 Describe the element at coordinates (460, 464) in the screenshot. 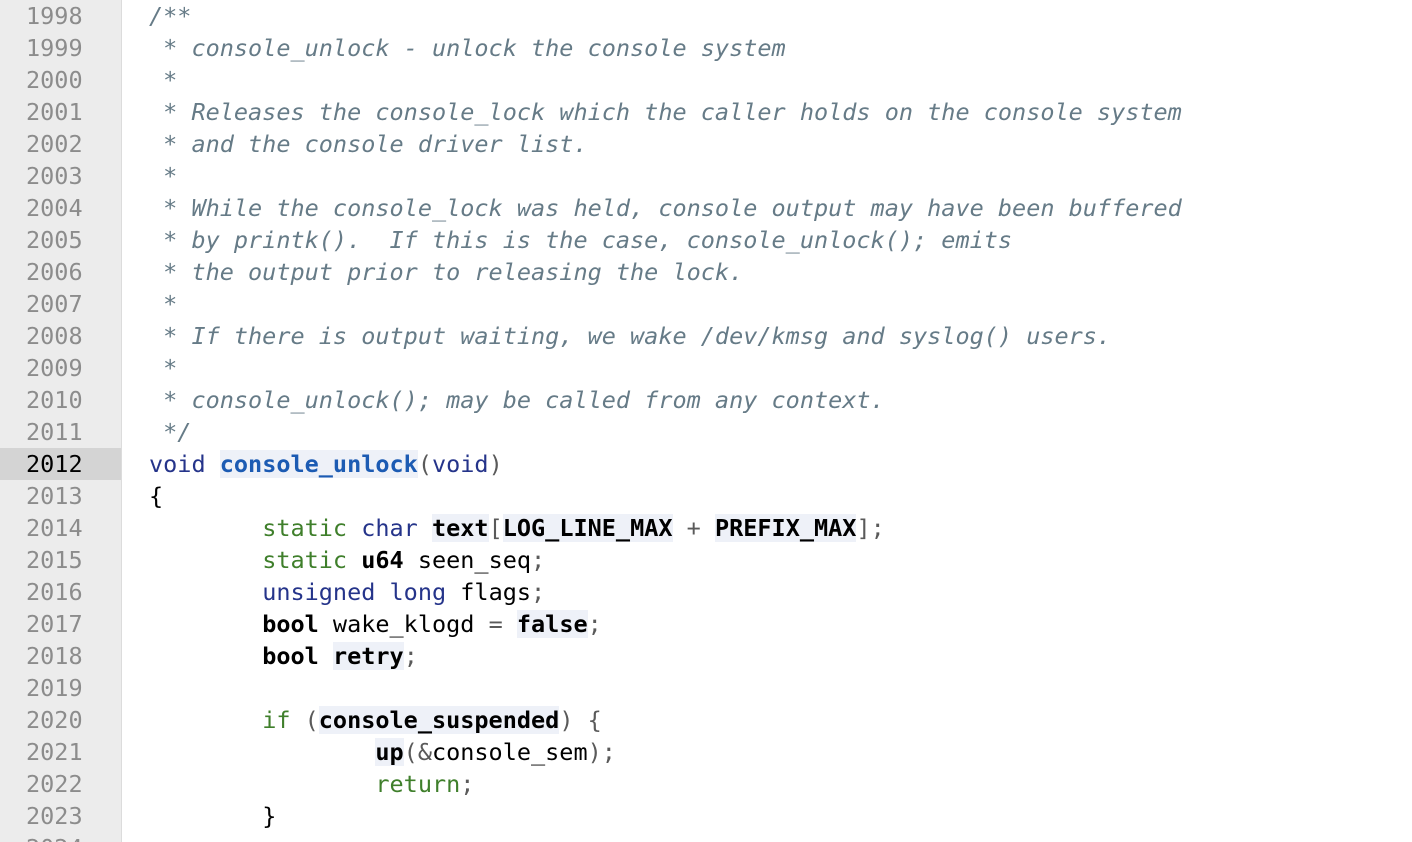

I see `code-token: void` at that location.